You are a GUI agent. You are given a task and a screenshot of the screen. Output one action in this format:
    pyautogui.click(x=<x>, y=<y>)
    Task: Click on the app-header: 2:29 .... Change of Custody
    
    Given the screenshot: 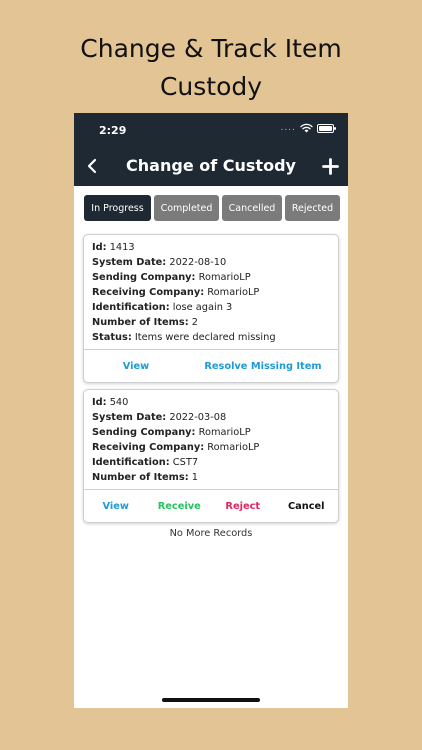 What is the action you would take?
    pyautogui.click(x=211, y=149)
    